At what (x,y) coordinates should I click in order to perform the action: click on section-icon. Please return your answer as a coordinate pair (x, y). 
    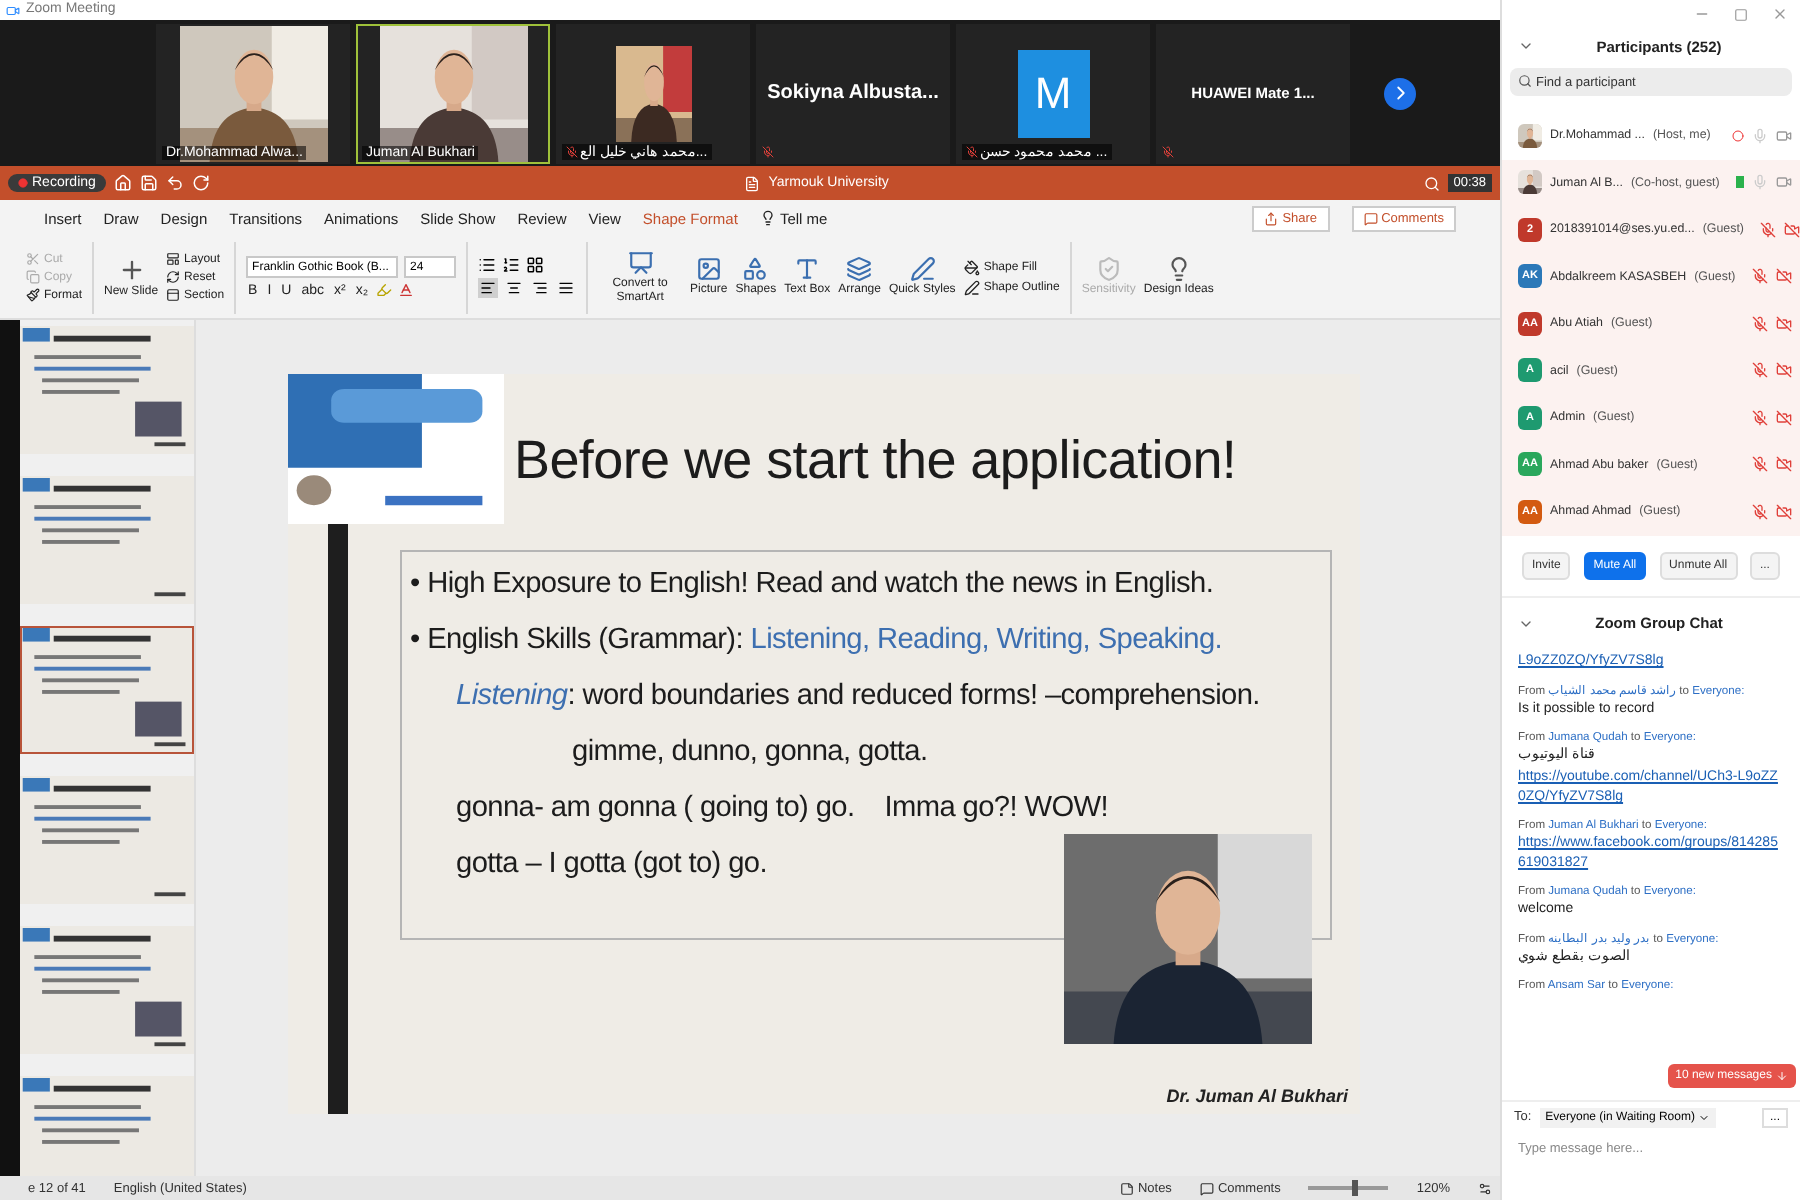
    Looking at the image, I should click on (173, 295).